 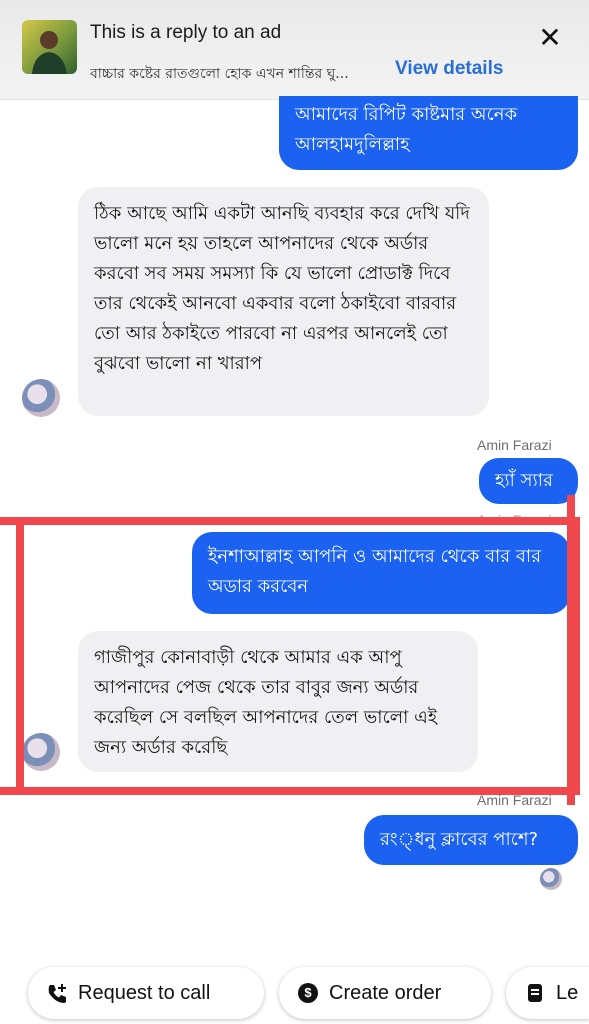 I want to click on message-outgoing: হ্যাঁ স্যার, so click(x=528, y=481).